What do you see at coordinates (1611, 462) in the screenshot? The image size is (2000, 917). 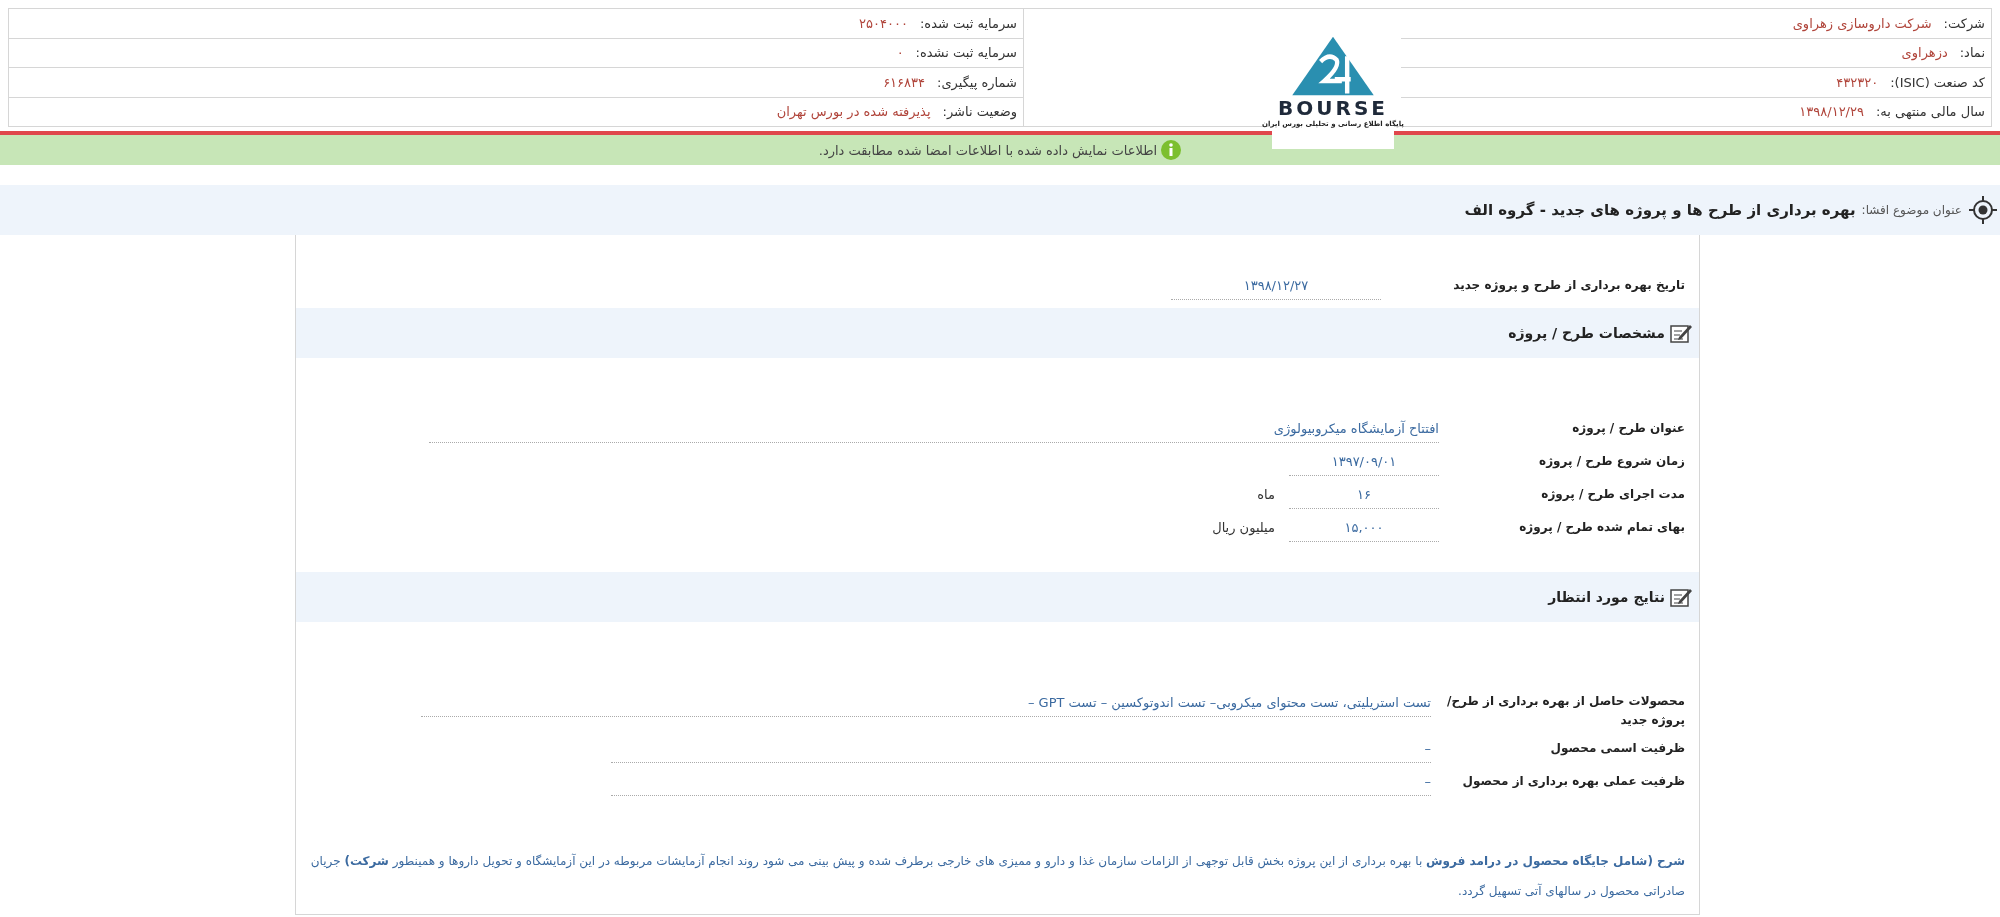 I see `field-label: زمان شروع طرح / پروژه` at bounding box center [1611, 462].